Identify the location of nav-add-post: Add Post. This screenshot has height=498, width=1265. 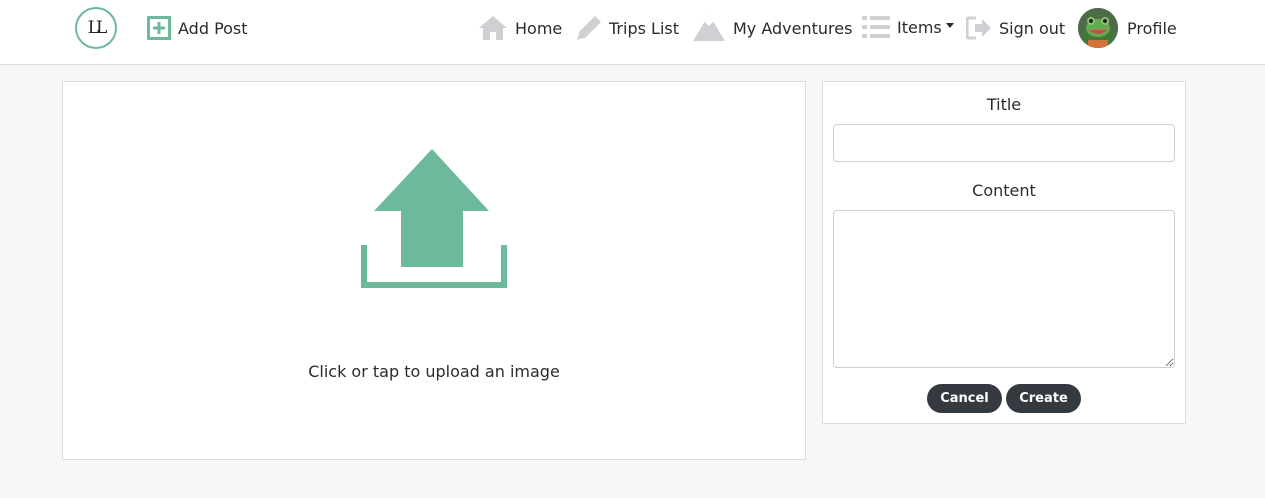
(197, 28).